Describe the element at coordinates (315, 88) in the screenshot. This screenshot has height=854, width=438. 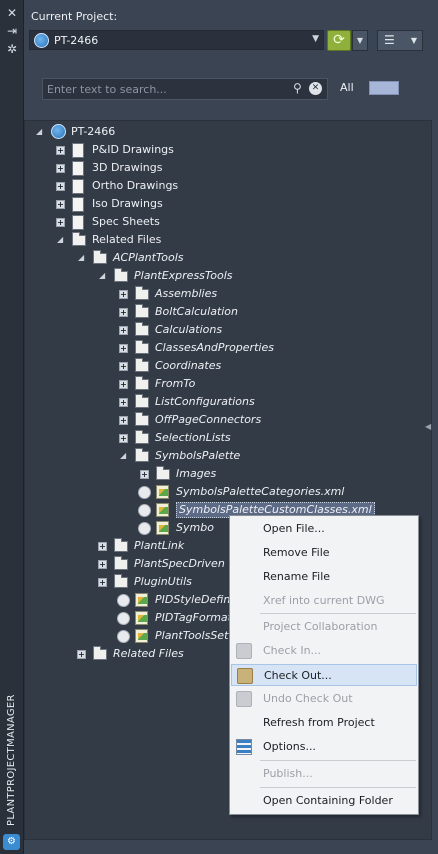
I see `clear-search-icon: ✕` at that location.